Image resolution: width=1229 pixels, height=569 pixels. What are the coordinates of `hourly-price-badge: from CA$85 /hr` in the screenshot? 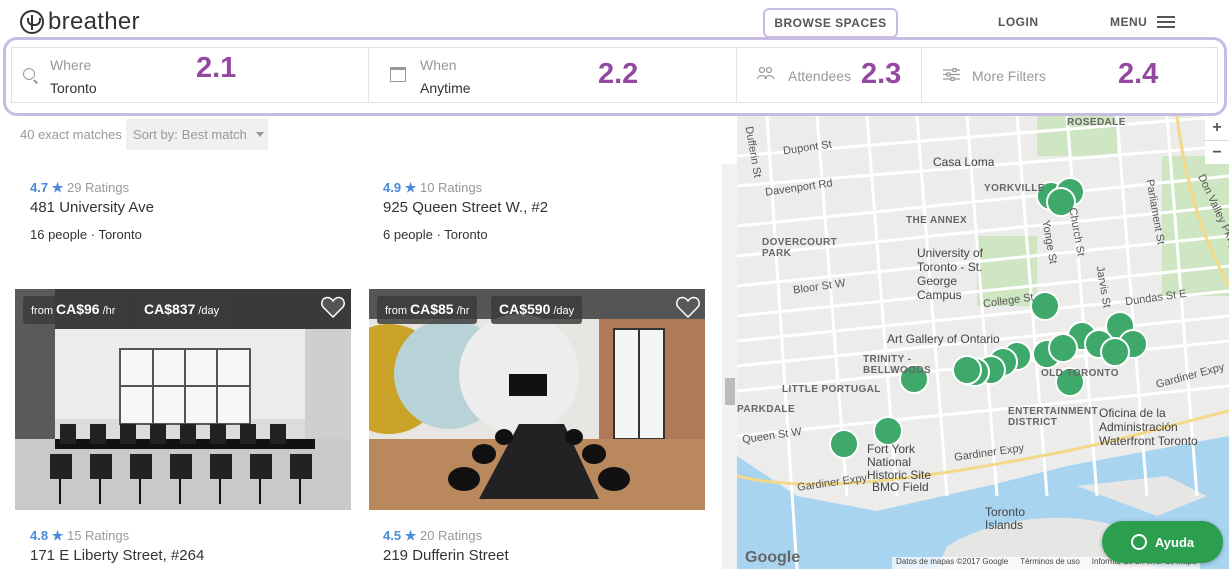 It's located at (427, 310).